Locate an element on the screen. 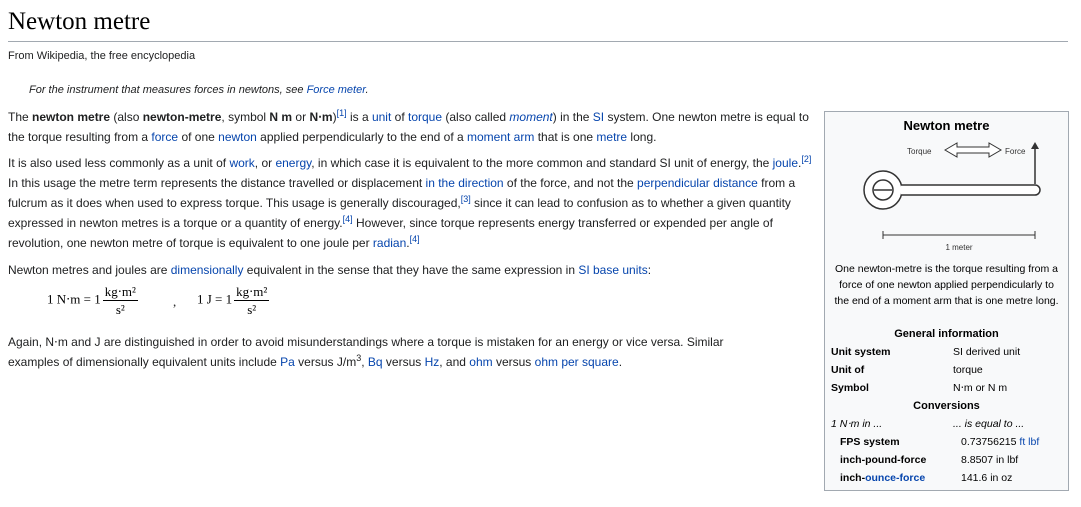  citation-link: [2] is located at coordinates (806, 159).